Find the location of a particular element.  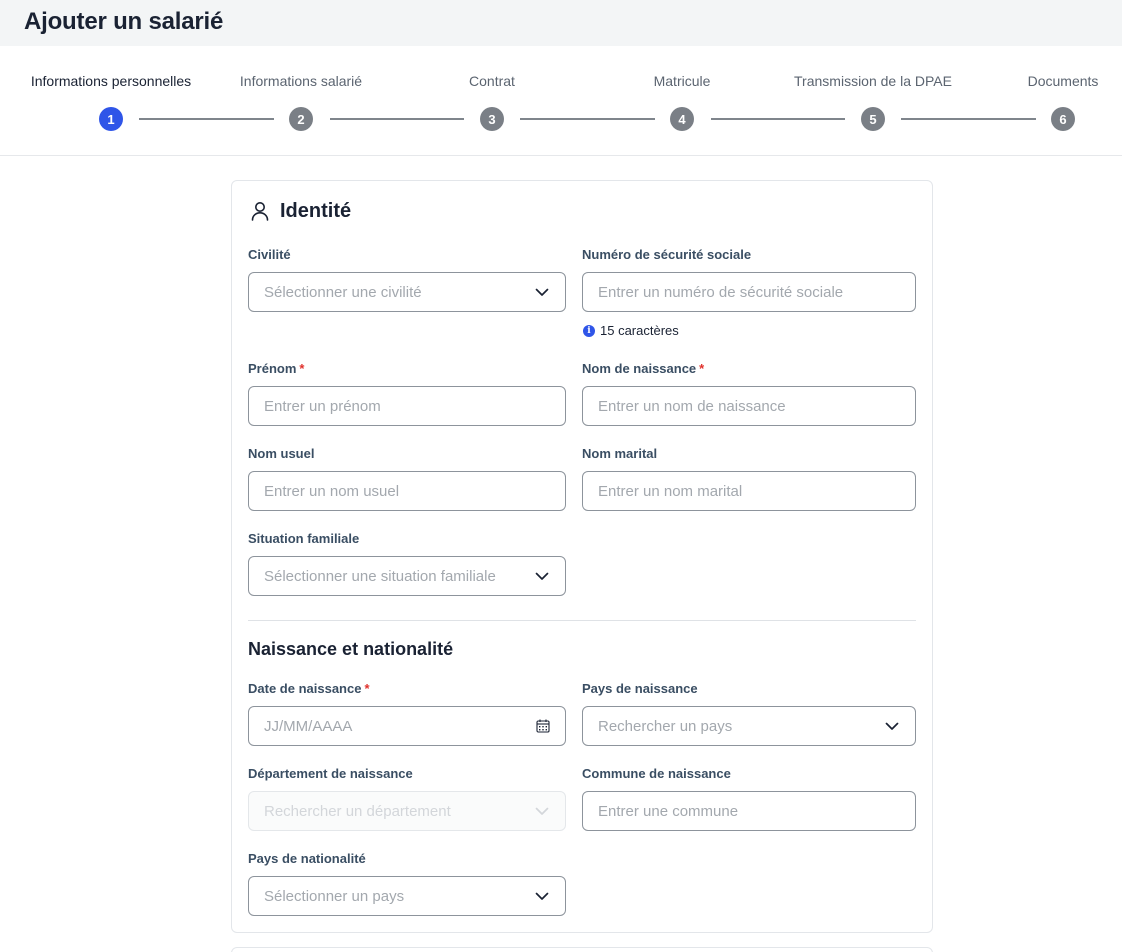

nss-hint: i 15 caractères is located at coordinates (631, 330).